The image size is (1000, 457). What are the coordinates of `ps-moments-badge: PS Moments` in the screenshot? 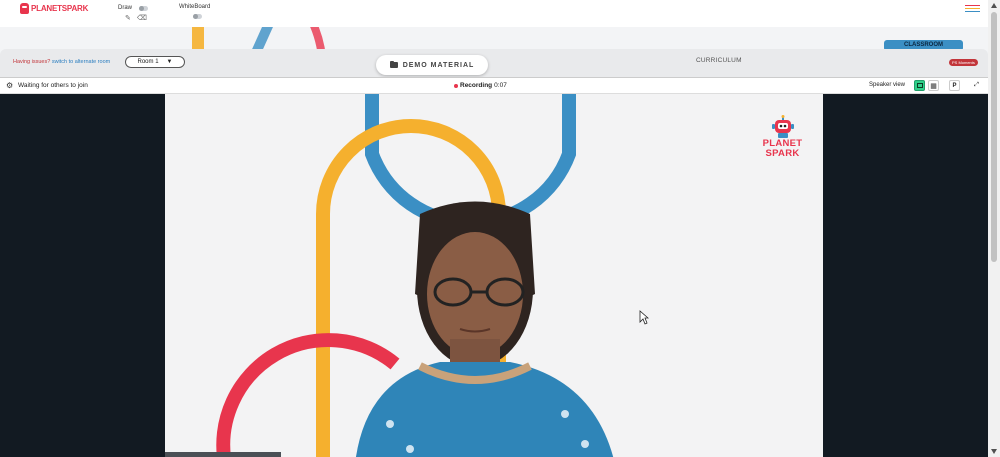 It's located at (963, 62).